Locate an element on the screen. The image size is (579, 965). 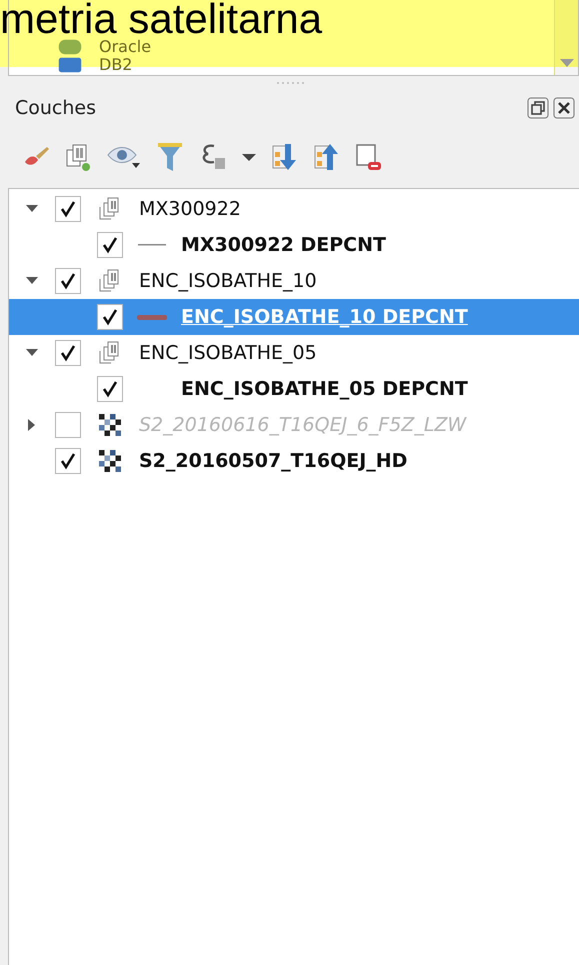
remove-layer-icon is located at coordinates (369, 157).